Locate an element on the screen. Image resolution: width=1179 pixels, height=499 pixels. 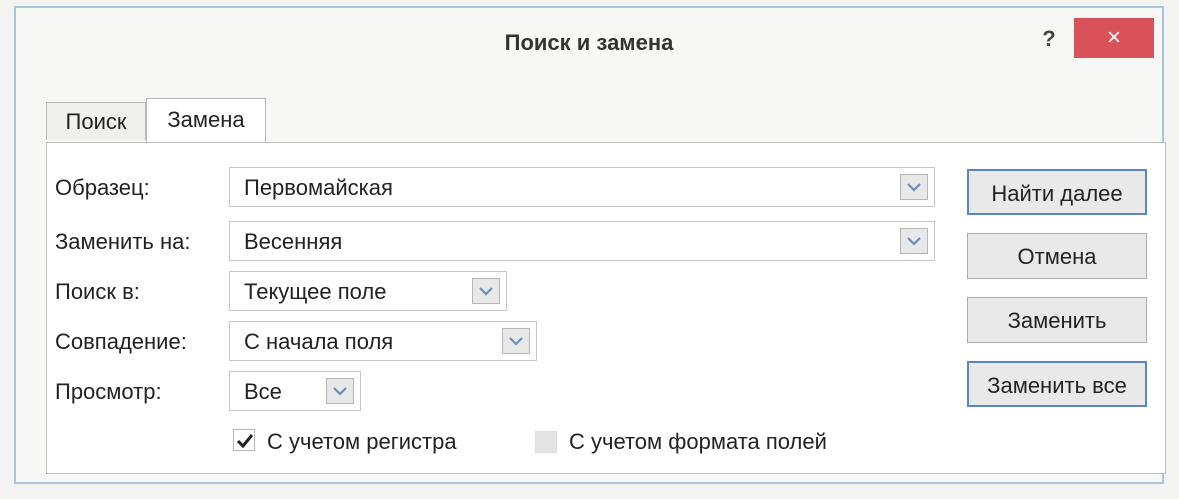
match-case-label: С учетом регистра is located at coordinates (362, 441).